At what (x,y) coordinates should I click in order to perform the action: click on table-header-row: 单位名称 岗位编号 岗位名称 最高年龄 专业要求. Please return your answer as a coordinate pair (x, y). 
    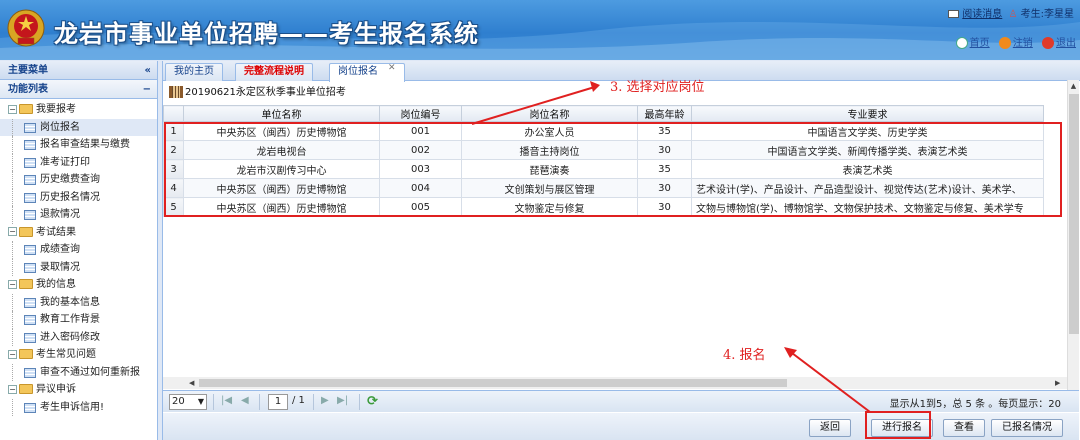
    Looking at the image, I should click on (603, 113).